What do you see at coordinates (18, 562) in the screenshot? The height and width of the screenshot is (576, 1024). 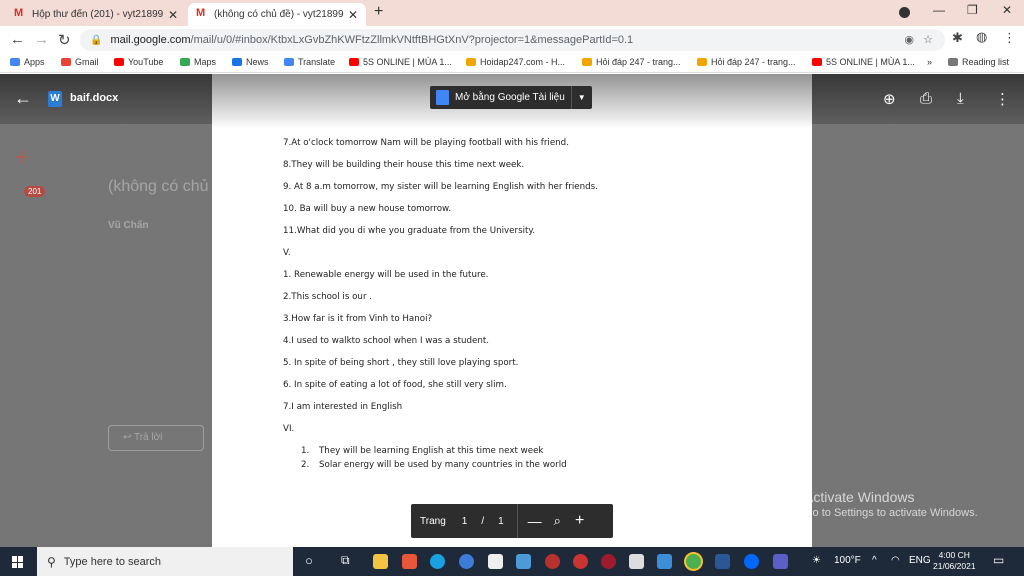 I see `windows-start-icon` at bounding box center [18, 562].